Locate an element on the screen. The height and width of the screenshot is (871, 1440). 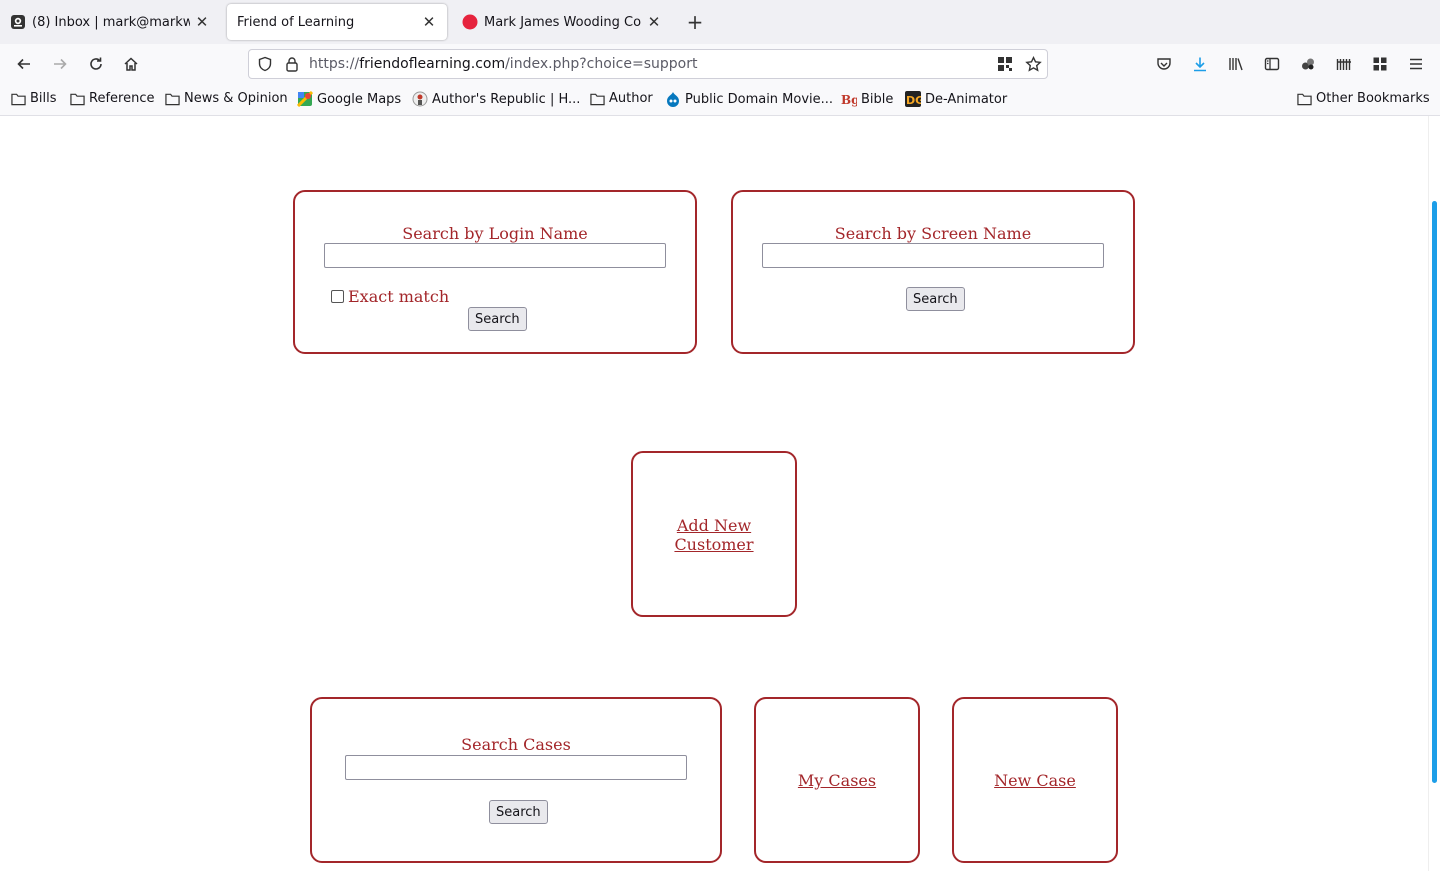
bookmark-label: Reference is located at coordinates (122, 98).